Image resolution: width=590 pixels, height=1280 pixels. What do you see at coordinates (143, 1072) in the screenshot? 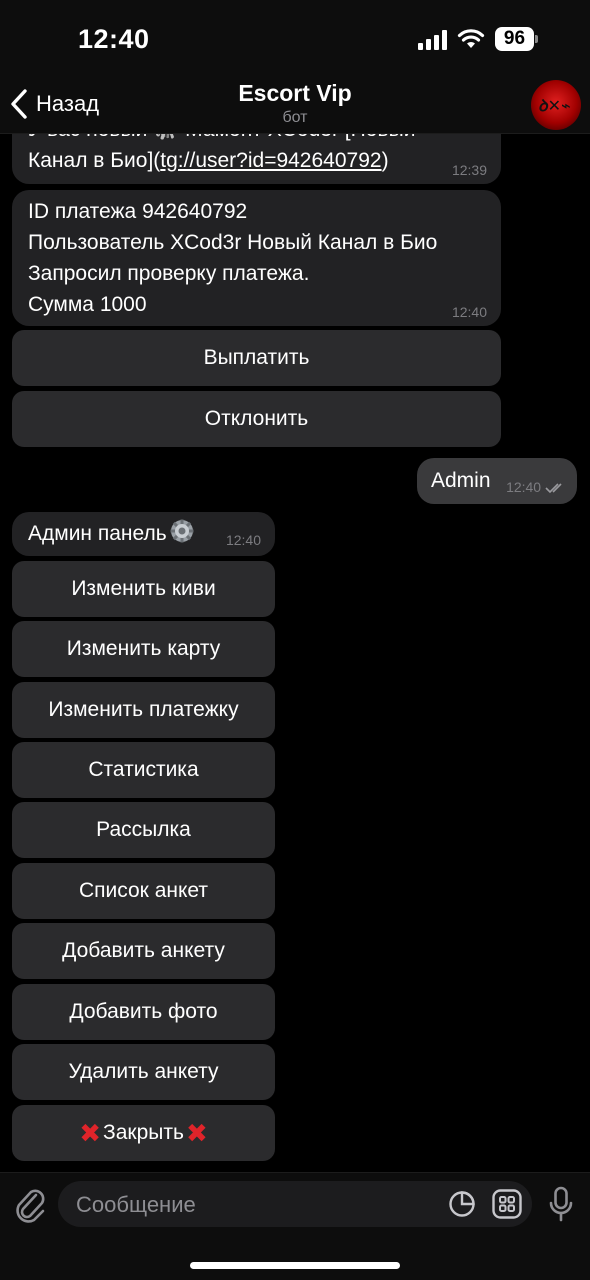
I see `delete-profile-button: Удалить анкету` at bounding box center [143, 1072].